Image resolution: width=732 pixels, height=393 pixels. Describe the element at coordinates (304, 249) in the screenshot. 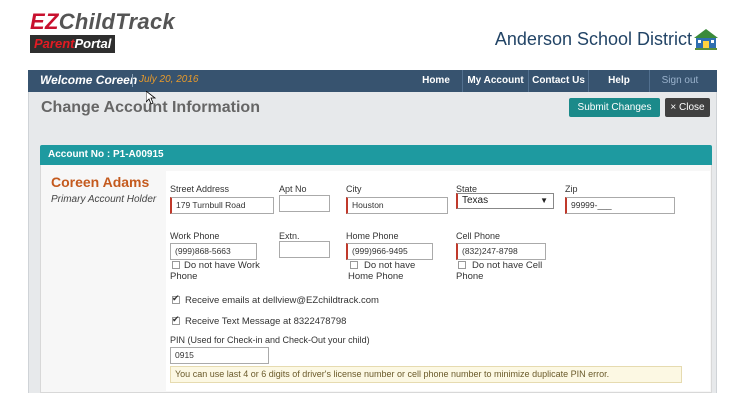

I see `extn-input` at that location.